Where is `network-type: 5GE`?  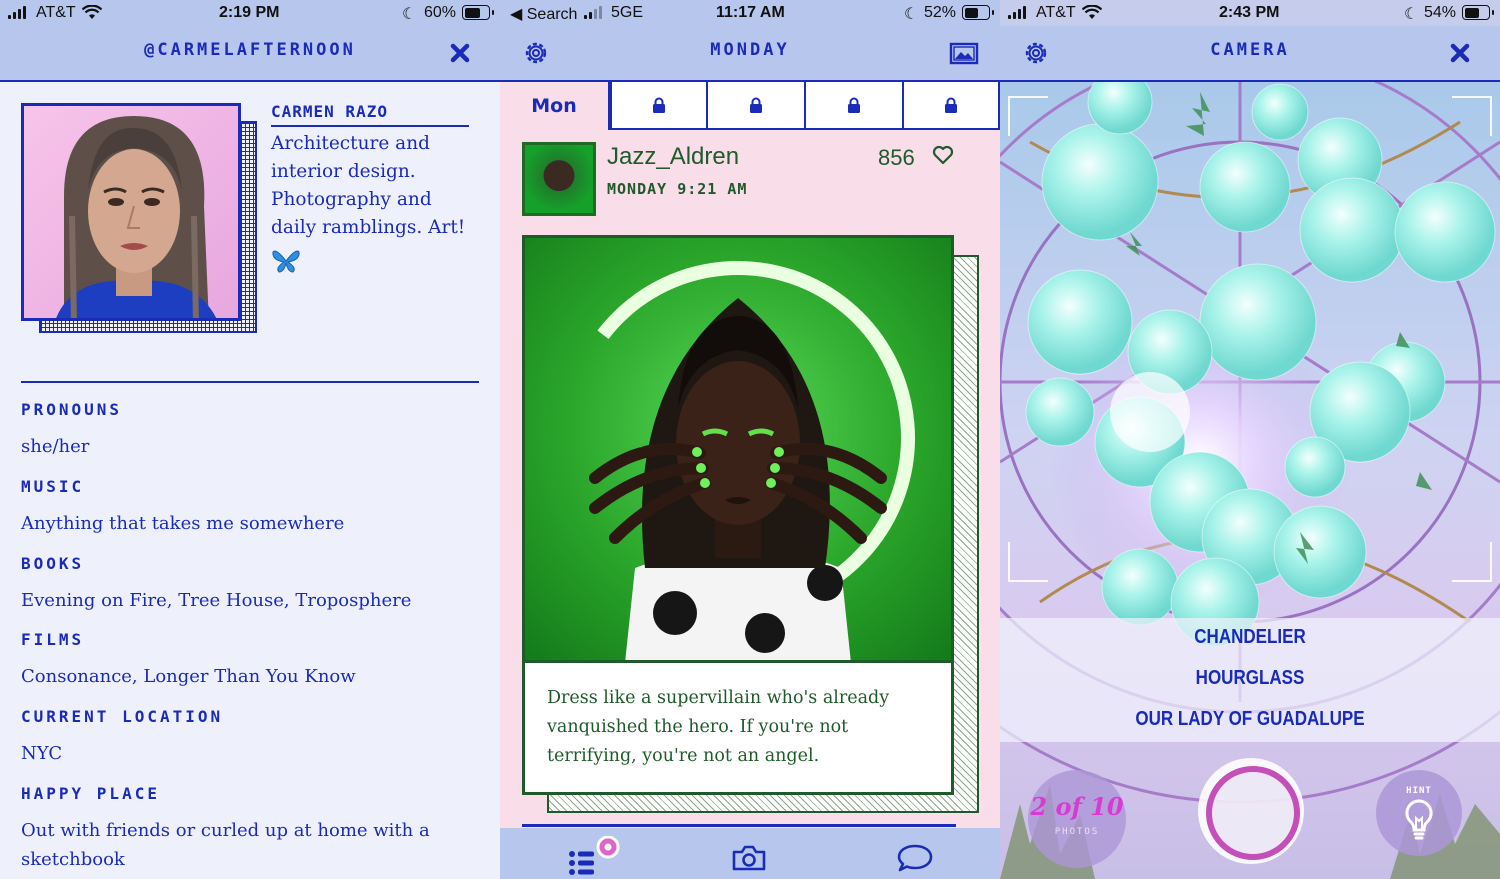 network-type: 5GE is located at coordinates (627, 12).